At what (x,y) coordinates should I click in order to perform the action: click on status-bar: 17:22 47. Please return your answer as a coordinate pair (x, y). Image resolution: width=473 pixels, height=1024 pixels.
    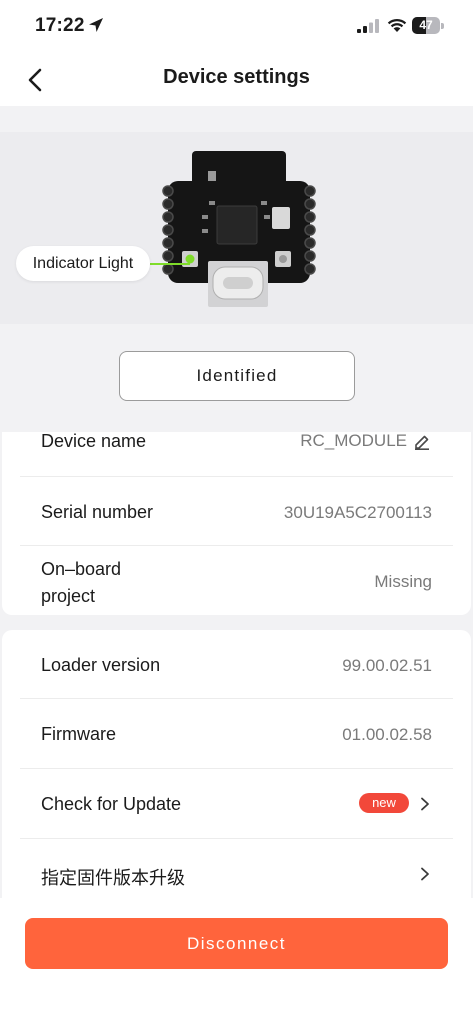
    Looking at the image, I should click on (236, 27).